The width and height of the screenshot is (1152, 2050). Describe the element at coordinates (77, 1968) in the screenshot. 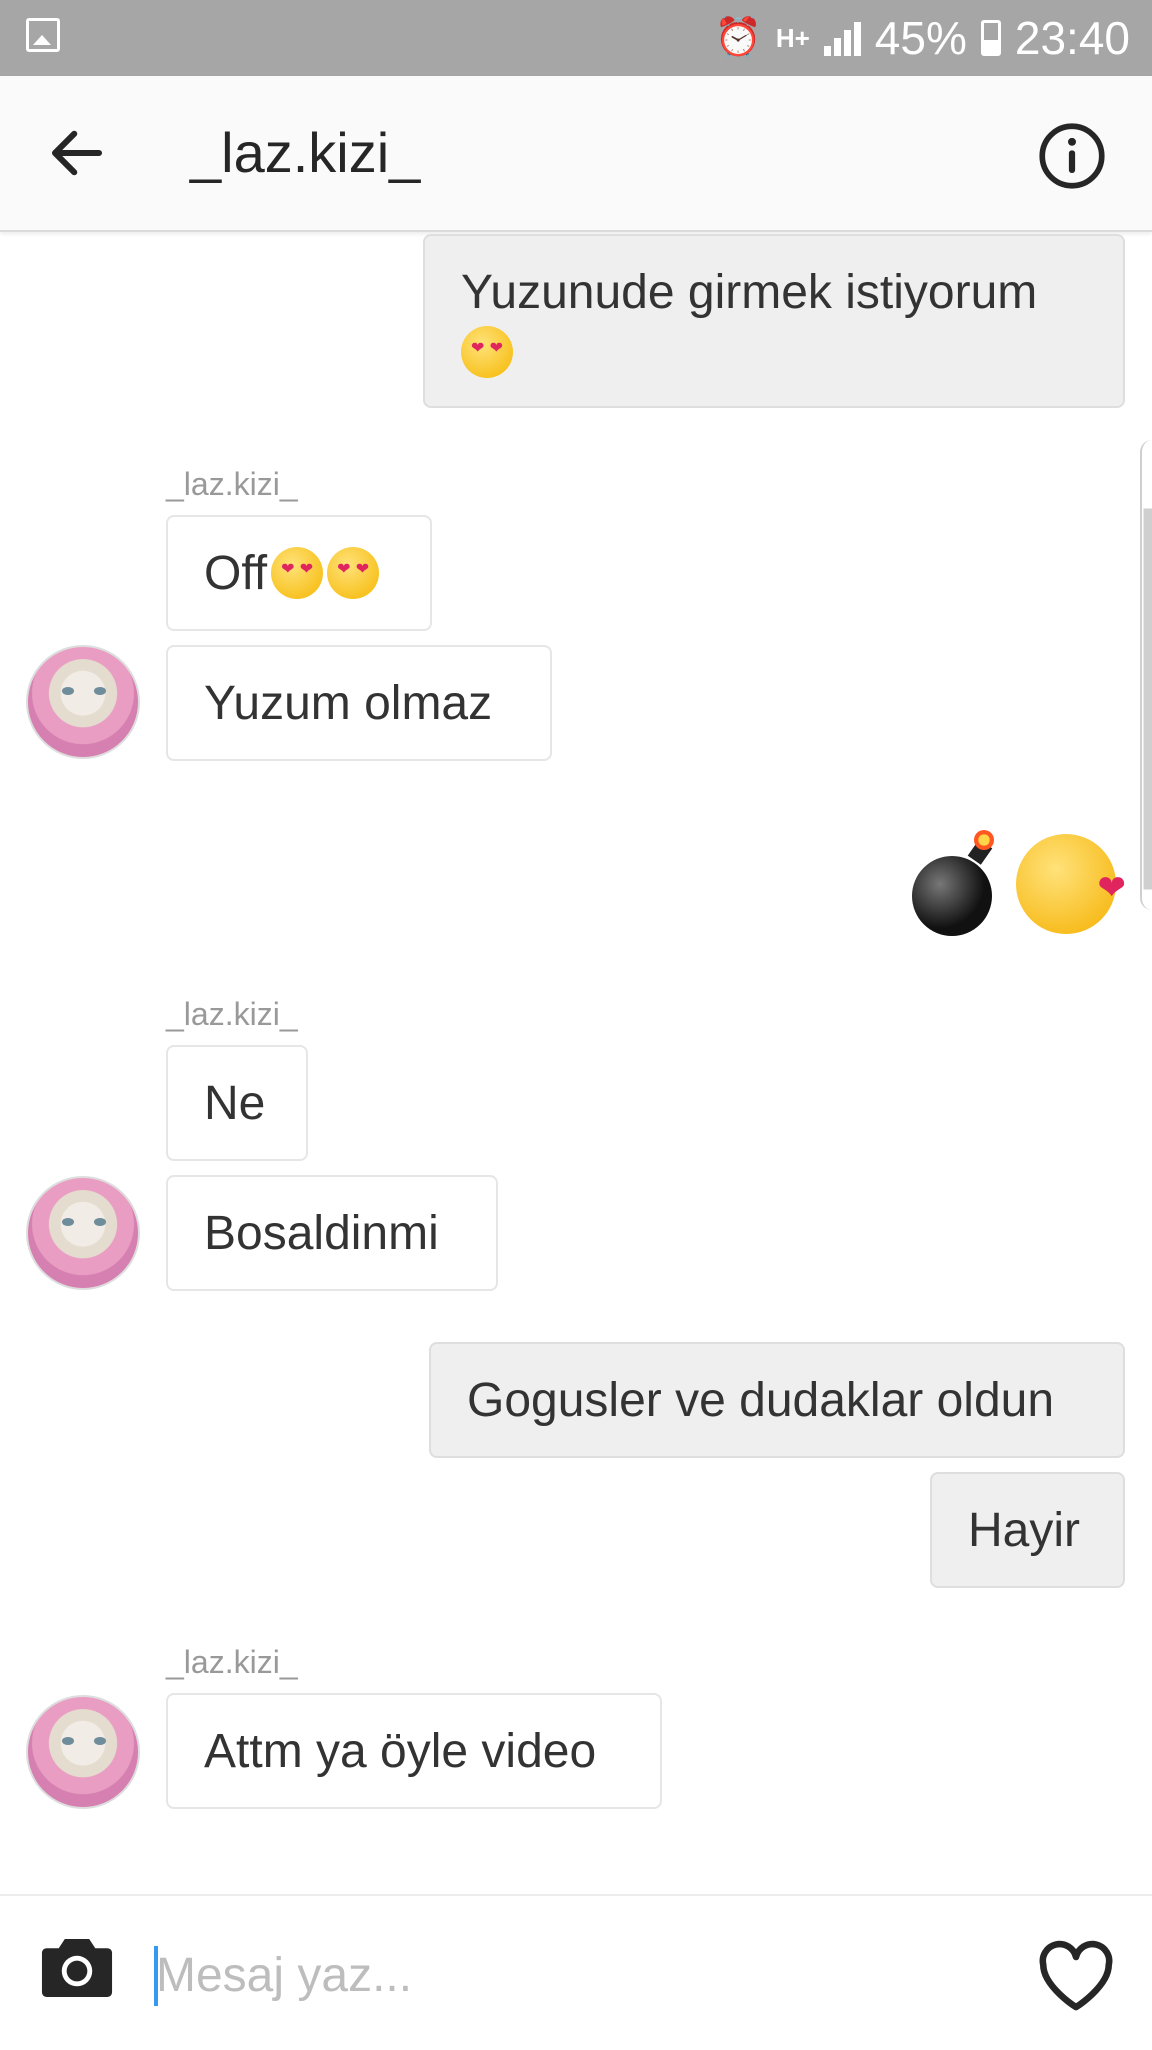

I see `camera-icon` at that location.